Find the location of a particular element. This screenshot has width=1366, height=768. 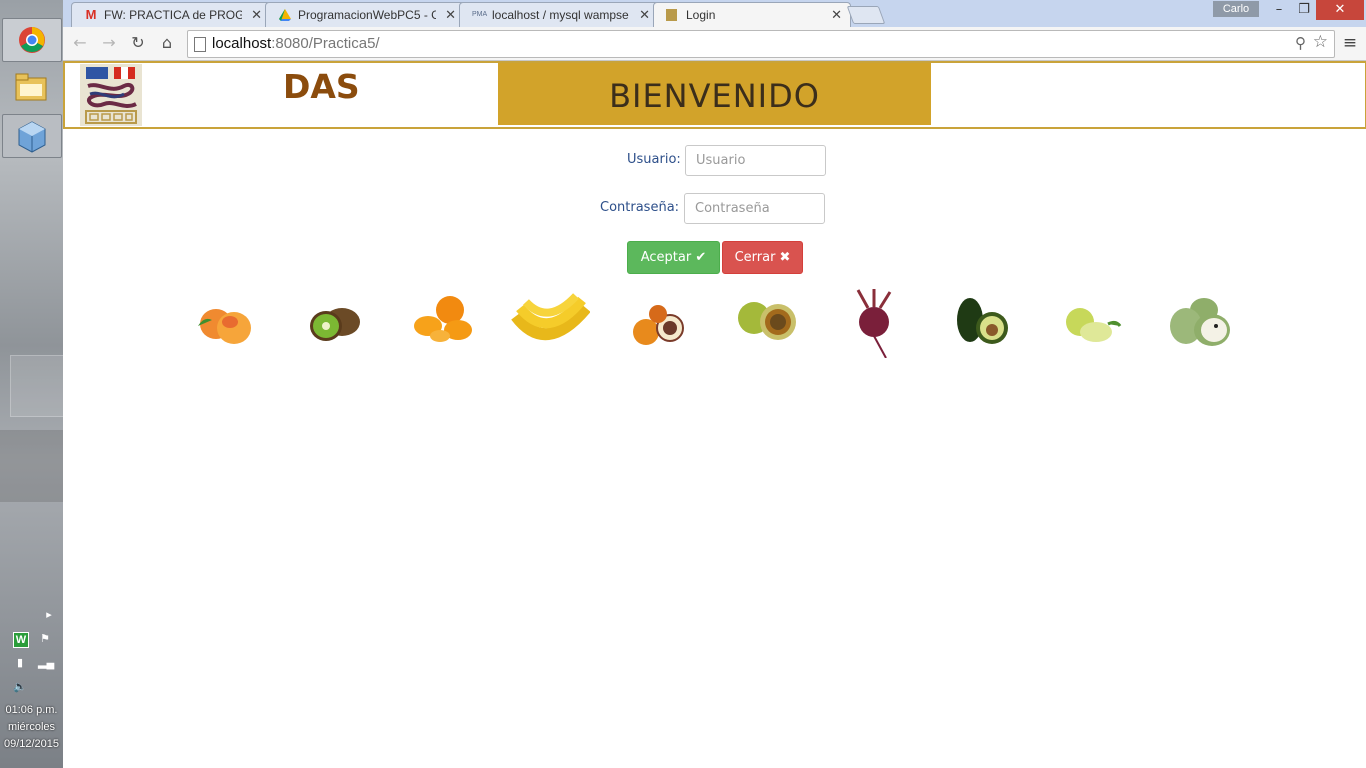

folder-icon is located at coordinates (31, 87).